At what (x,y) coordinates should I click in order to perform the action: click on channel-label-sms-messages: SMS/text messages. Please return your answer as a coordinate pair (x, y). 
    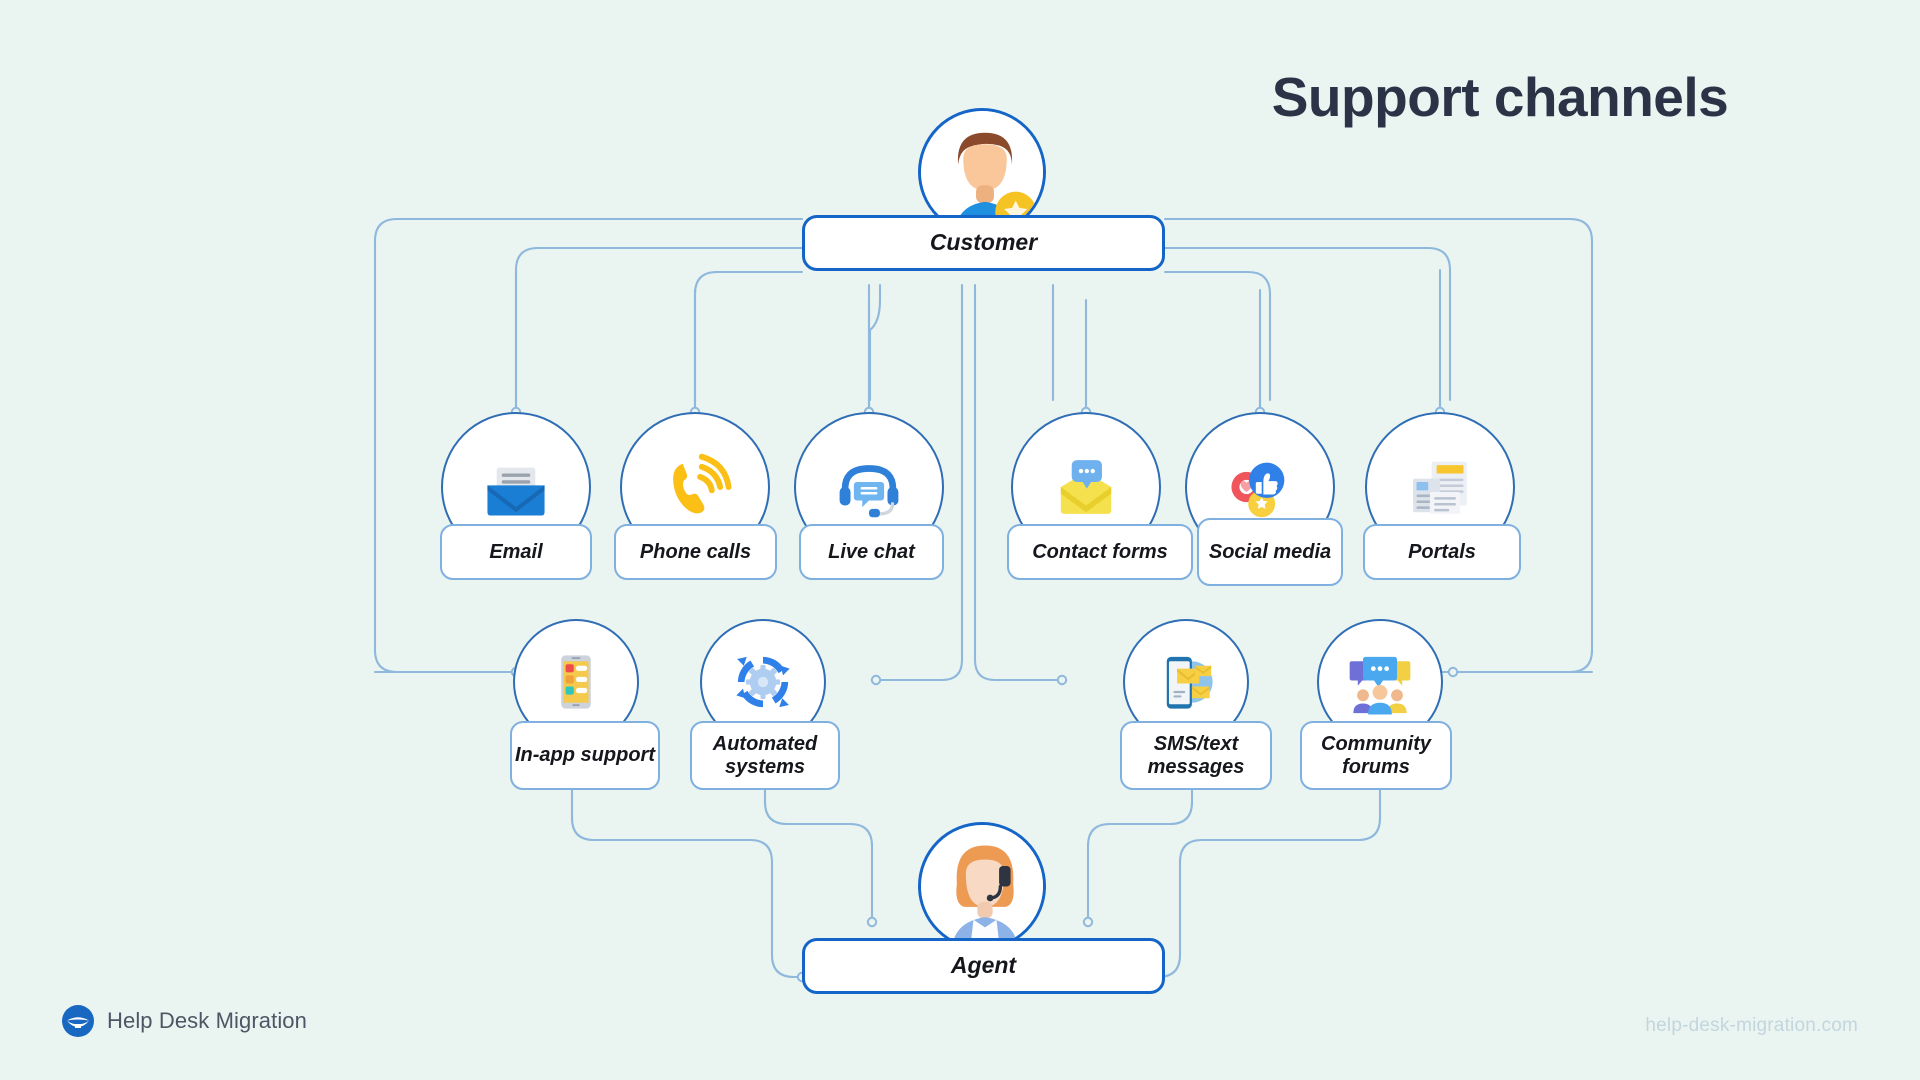
    Looking at the image, I should click on (1196, 755).